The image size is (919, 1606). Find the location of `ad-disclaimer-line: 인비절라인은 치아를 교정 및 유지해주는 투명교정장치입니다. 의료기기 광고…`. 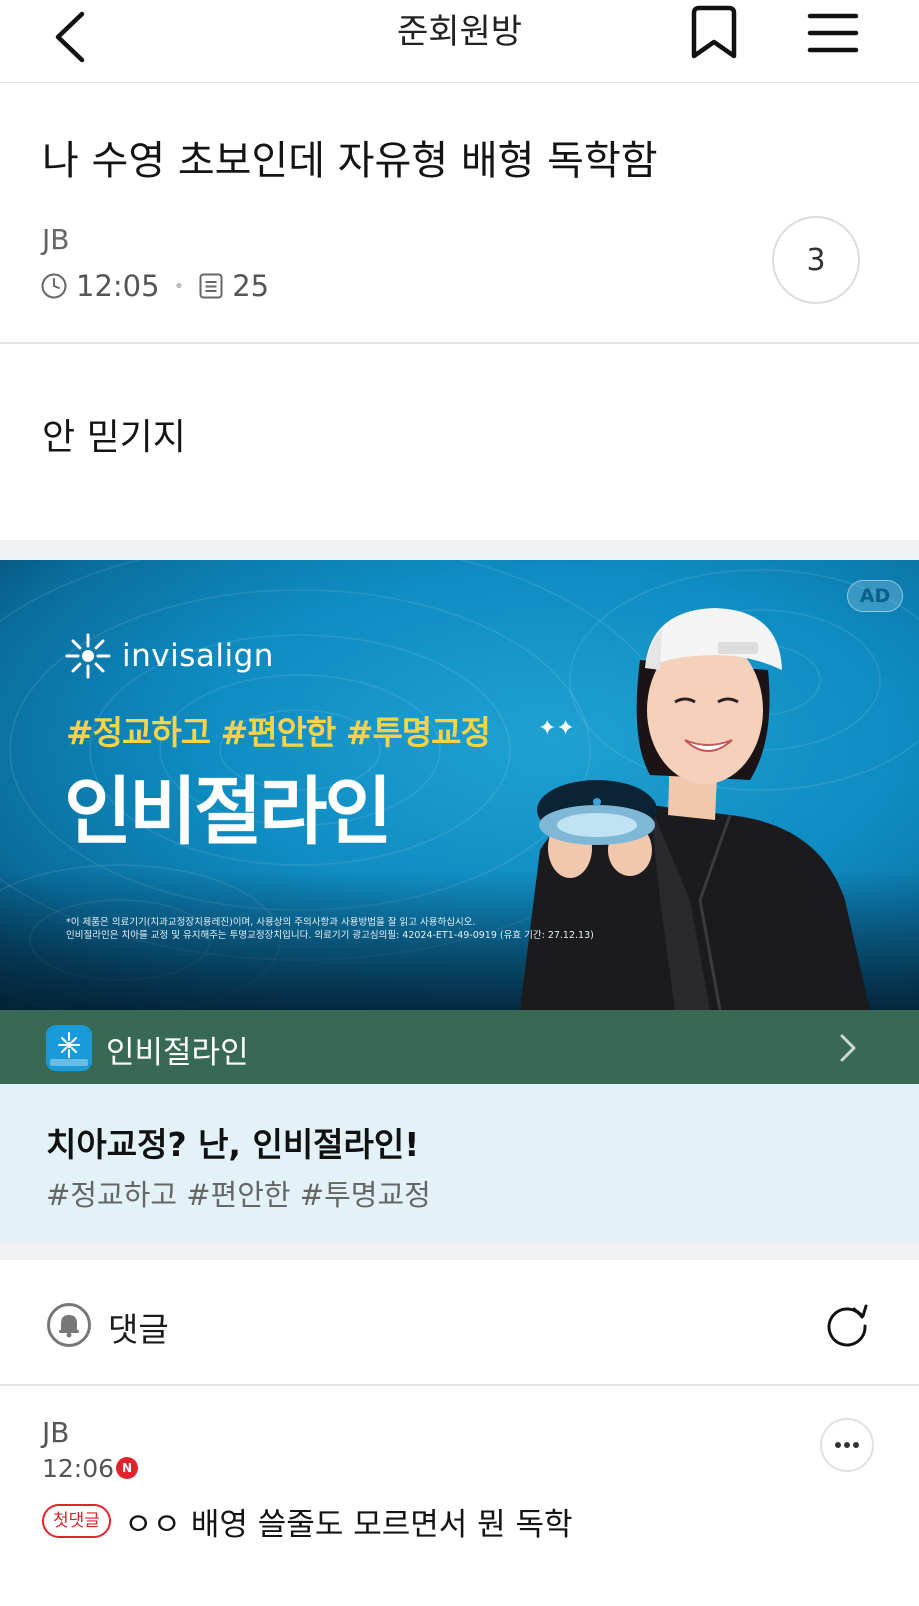

ad-disclaimer-line: 인비절라인은 치아를 교정 및 유지해주는 투명교정장치입니다. 의료기기 광고… is located at coordinates (330, 935).